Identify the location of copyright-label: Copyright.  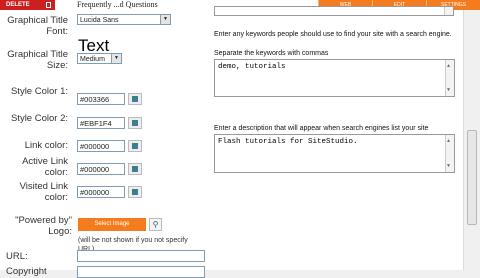
(26, 271).